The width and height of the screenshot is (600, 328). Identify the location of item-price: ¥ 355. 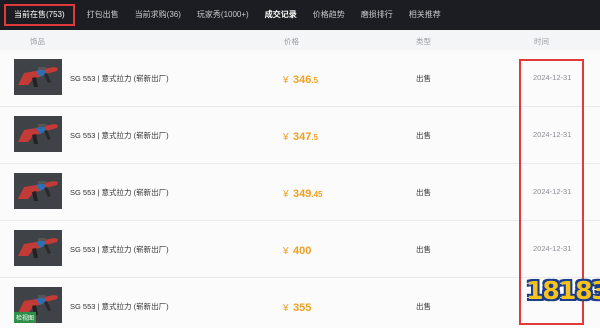
(297, 307).